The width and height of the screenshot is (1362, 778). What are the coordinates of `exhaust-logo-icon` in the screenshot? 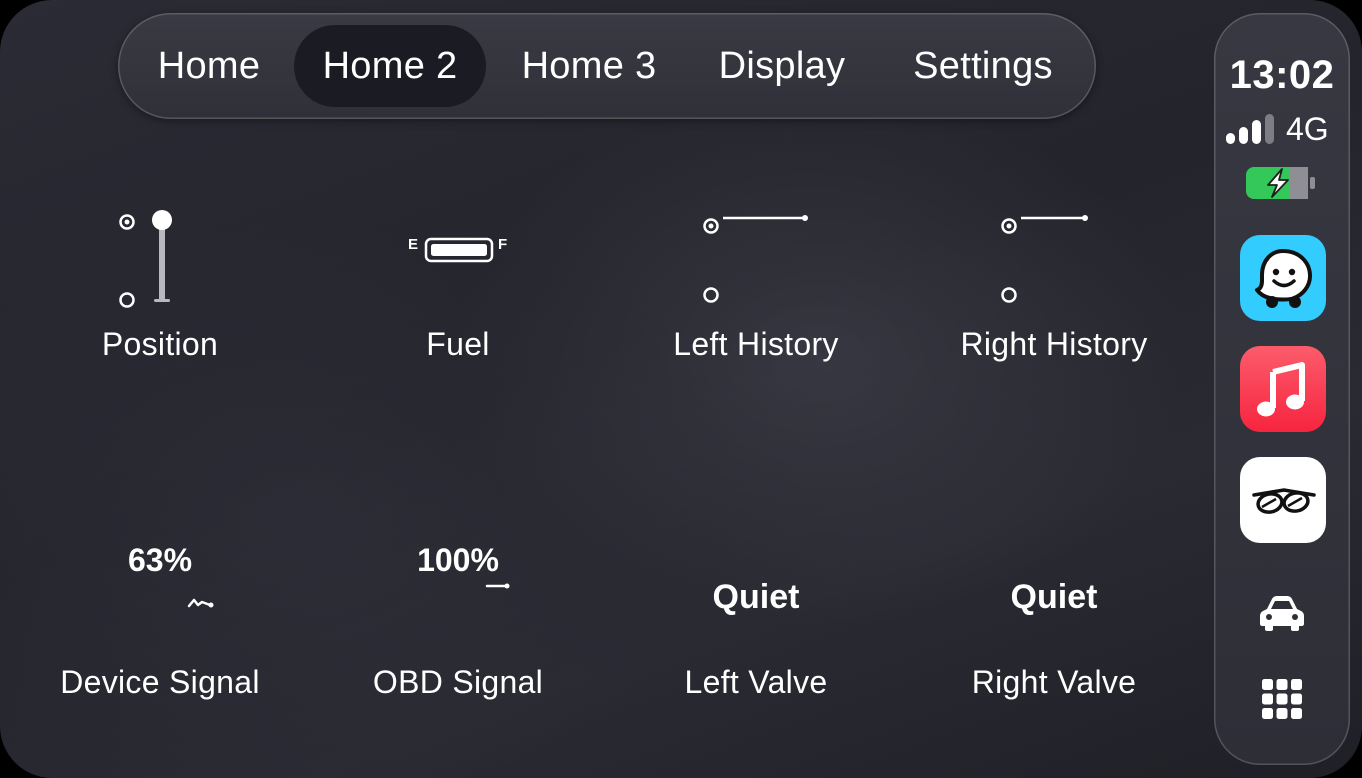 It's located at (1284, 501).